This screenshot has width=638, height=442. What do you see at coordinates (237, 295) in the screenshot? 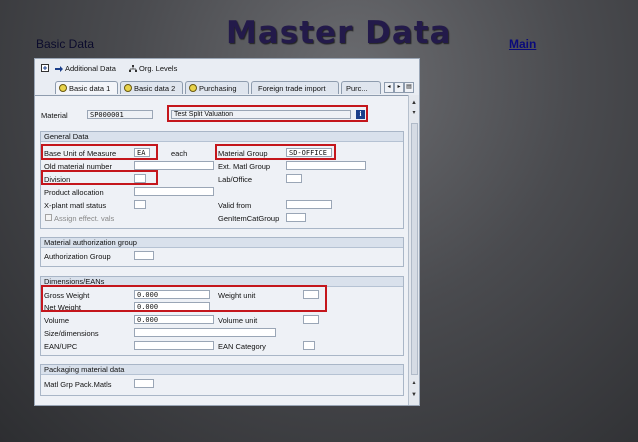
I see `weight-unit-label: Weight unit` at bounding box center [237, 295].